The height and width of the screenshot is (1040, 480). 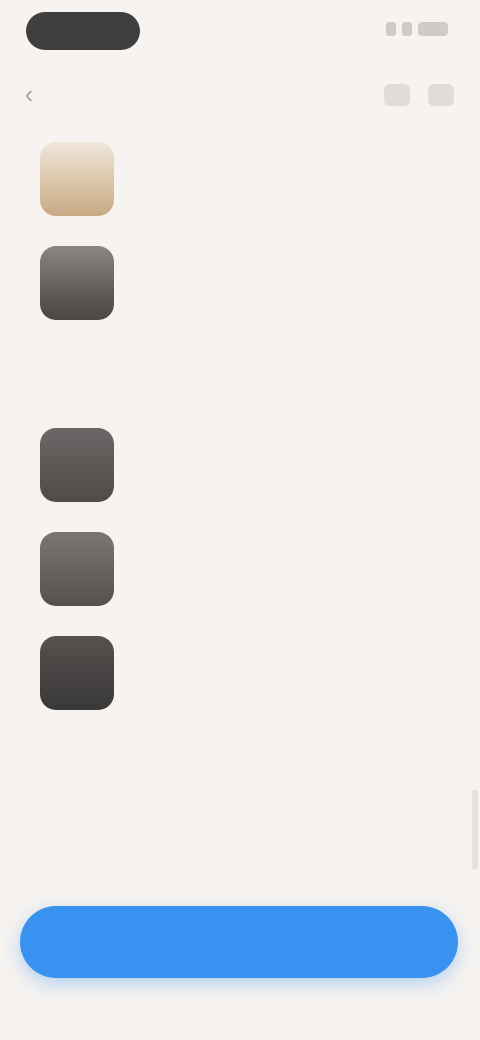 I want to click on back-button: ‹, so click(x=29, y=94).